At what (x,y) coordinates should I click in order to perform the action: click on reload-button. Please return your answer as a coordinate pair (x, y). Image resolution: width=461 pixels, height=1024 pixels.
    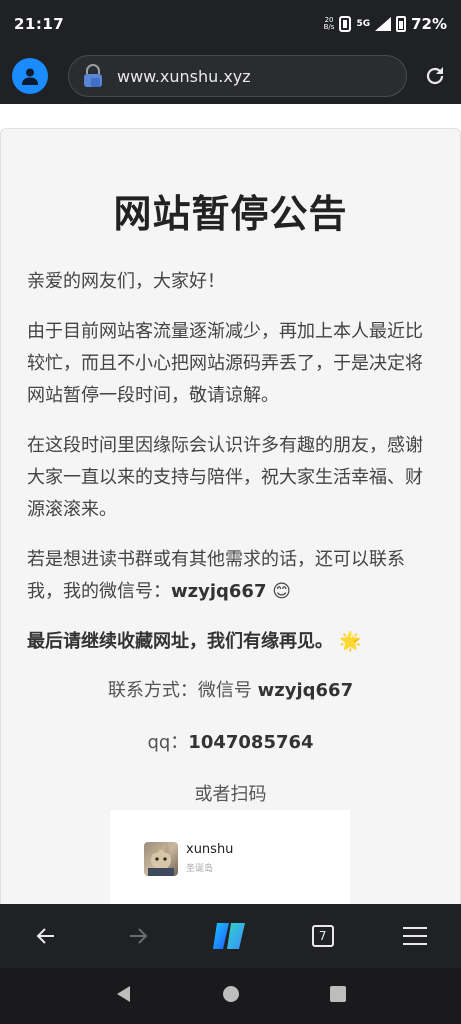
    Looking at the image, I should click on (435, 76).